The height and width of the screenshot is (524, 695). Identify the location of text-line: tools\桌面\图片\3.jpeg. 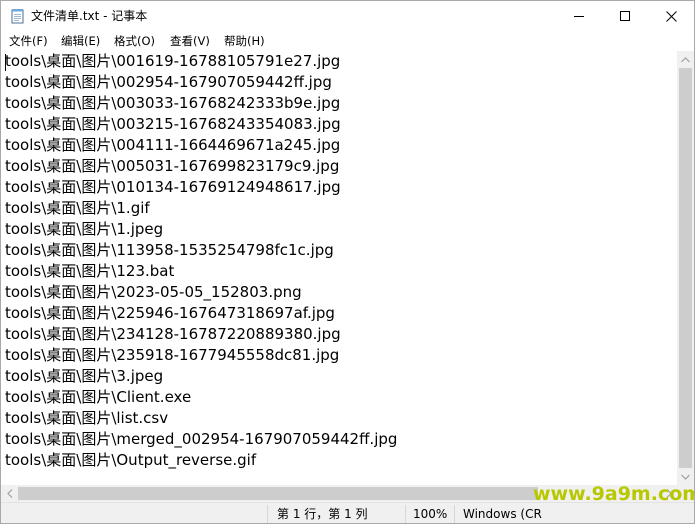
(84, 376).